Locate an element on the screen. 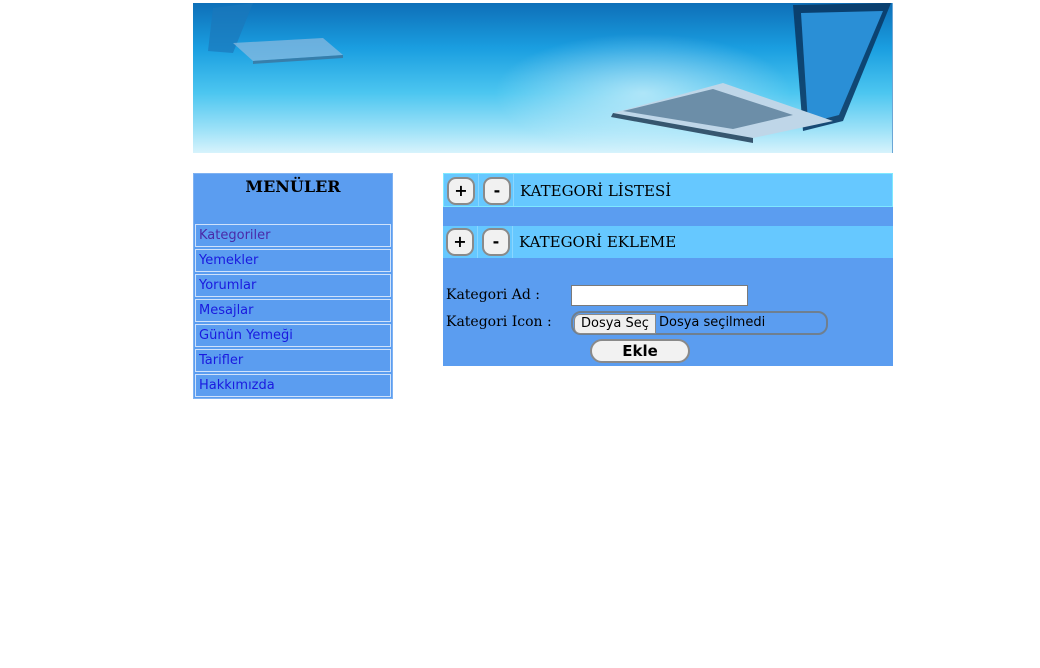 The height and width of the screenshot is (668, 1040). expand-add-button: + is located at coordinates (460, 242).